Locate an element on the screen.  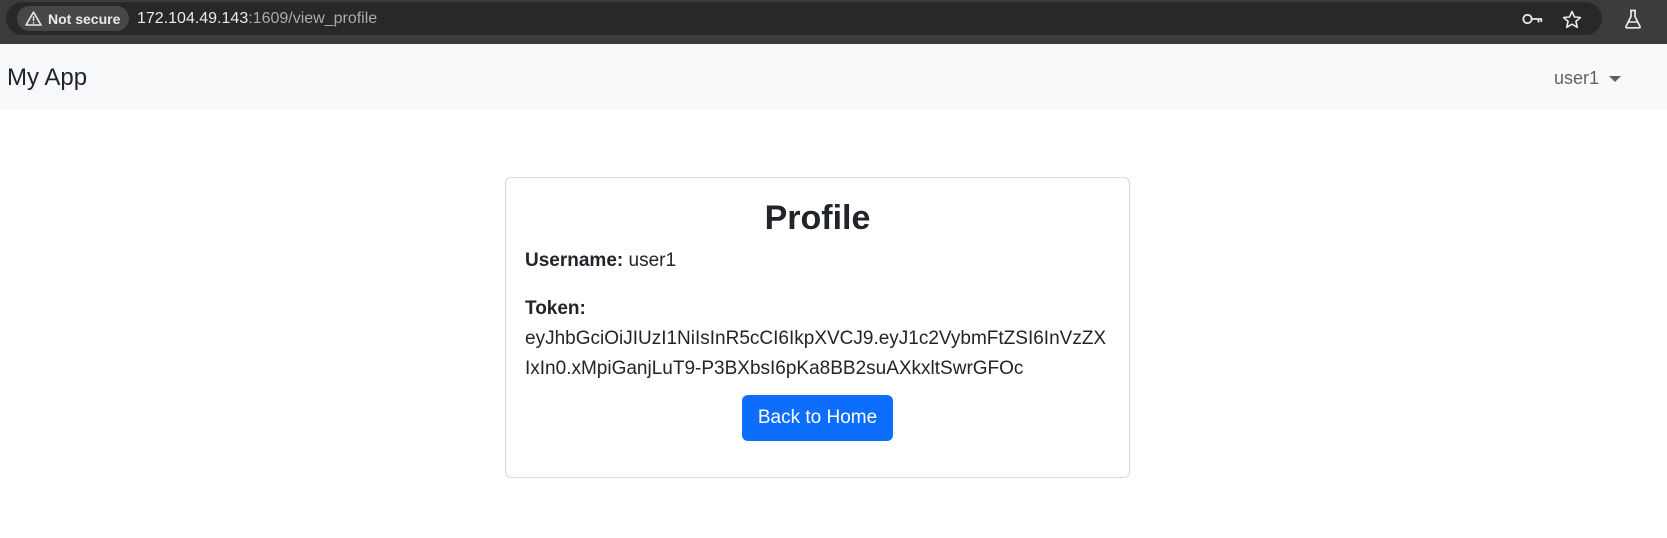
url-text: 172.104.49.143:1609/view_profile is located at coordinates (257, 19).